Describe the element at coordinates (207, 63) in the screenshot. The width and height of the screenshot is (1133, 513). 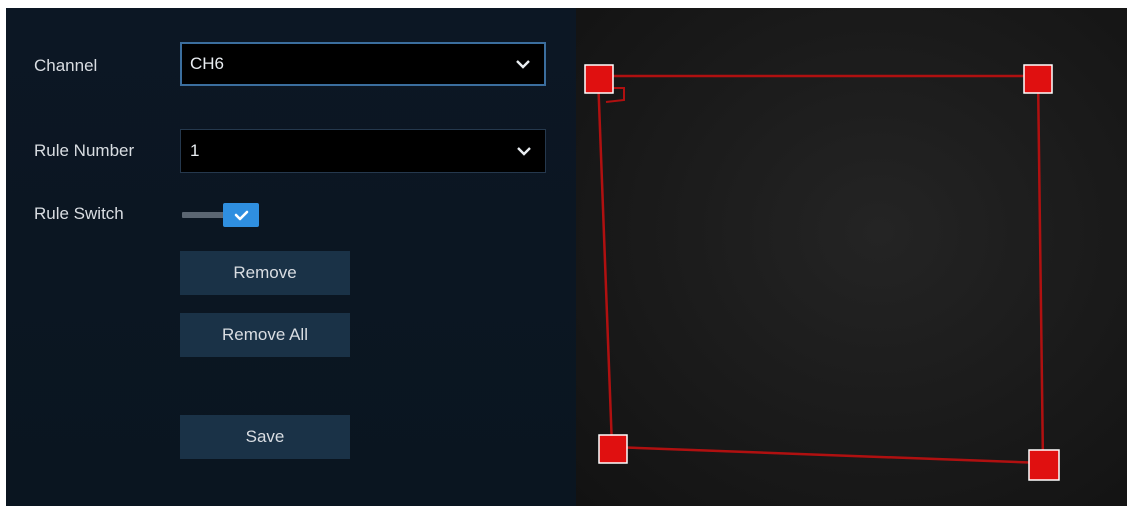
I see `channel-value: CH6` at that location.